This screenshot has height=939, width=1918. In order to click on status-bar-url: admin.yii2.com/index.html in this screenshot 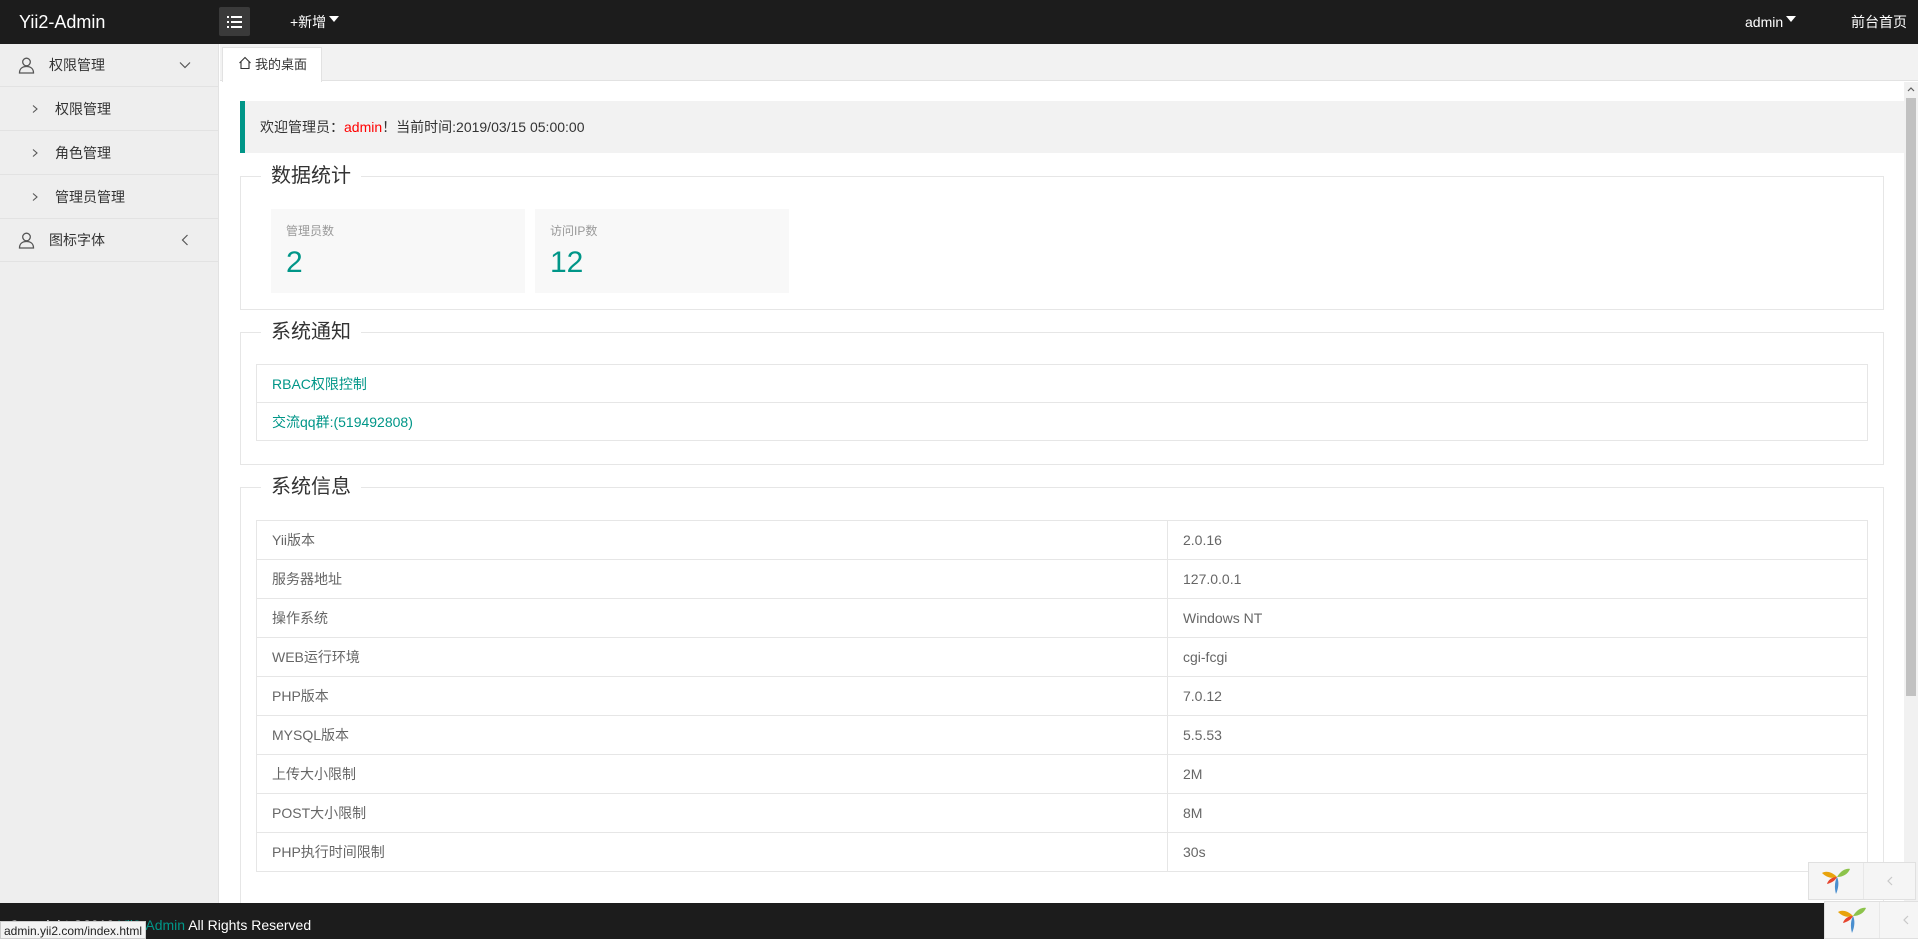, I will do `click(73, 930)`.